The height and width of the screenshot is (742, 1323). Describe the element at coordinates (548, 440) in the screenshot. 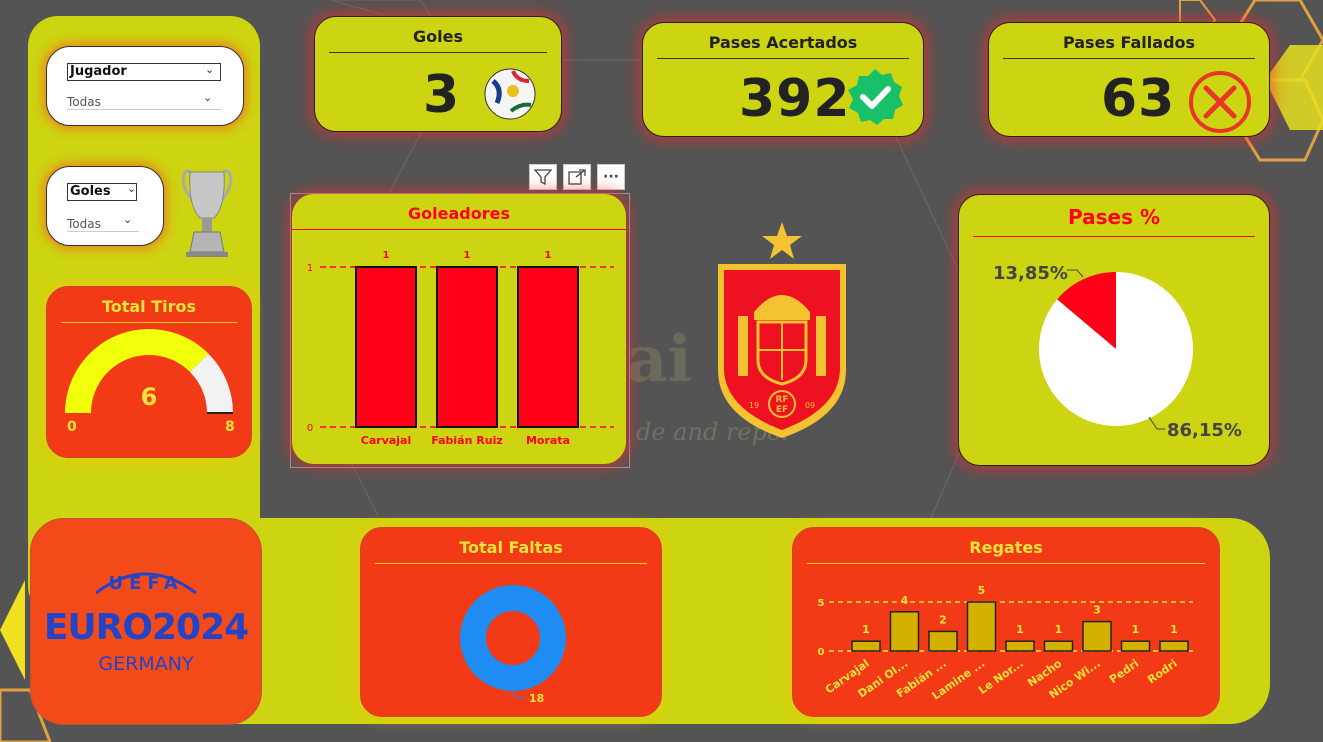

I see `x-tick-label: Morata` at that location.